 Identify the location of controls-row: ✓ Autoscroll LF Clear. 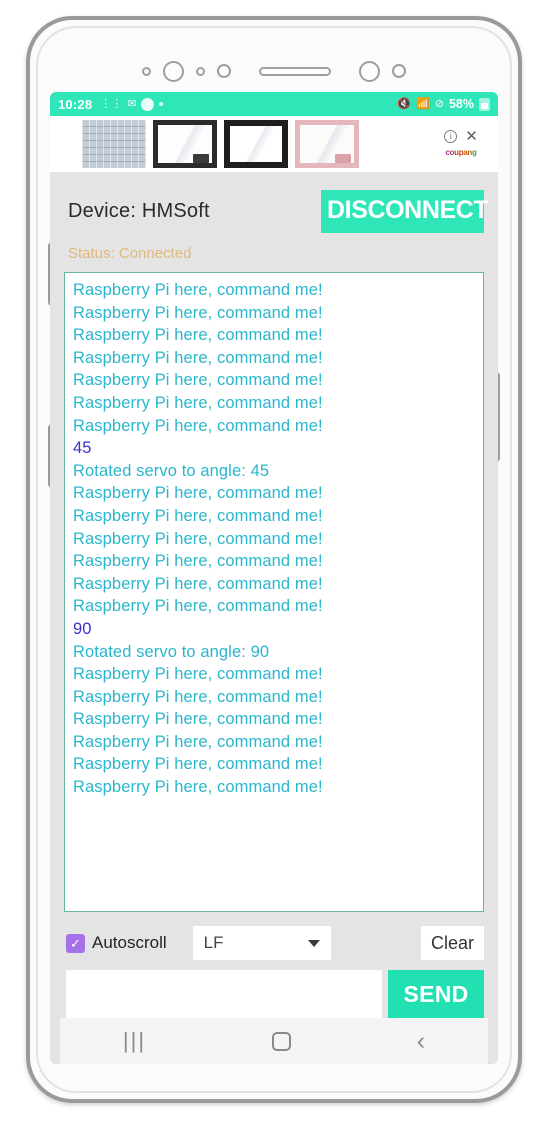
(274, 936).